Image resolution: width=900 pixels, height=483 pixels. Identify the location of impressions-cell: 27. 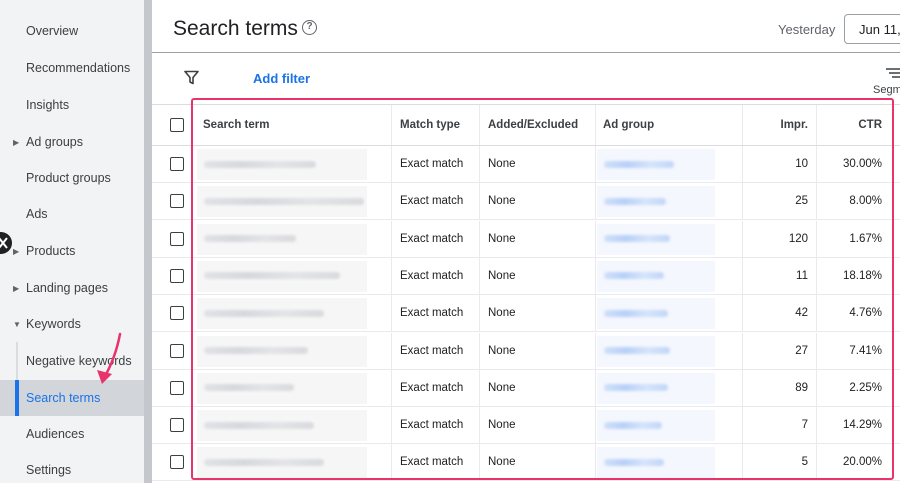
(801, 350).